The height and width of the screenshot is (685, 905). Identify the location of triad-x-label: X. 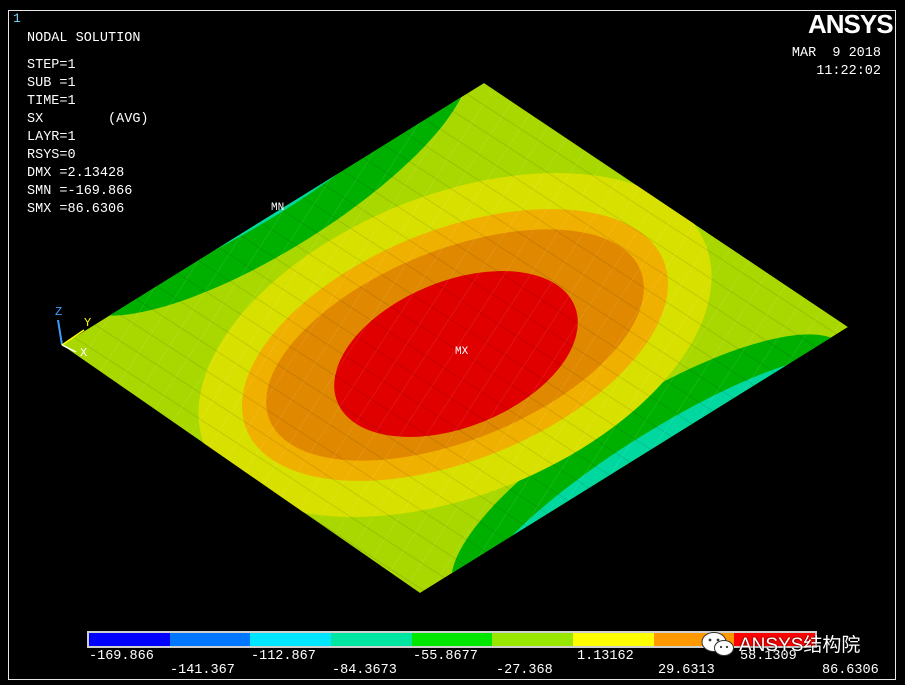
(83, 353).